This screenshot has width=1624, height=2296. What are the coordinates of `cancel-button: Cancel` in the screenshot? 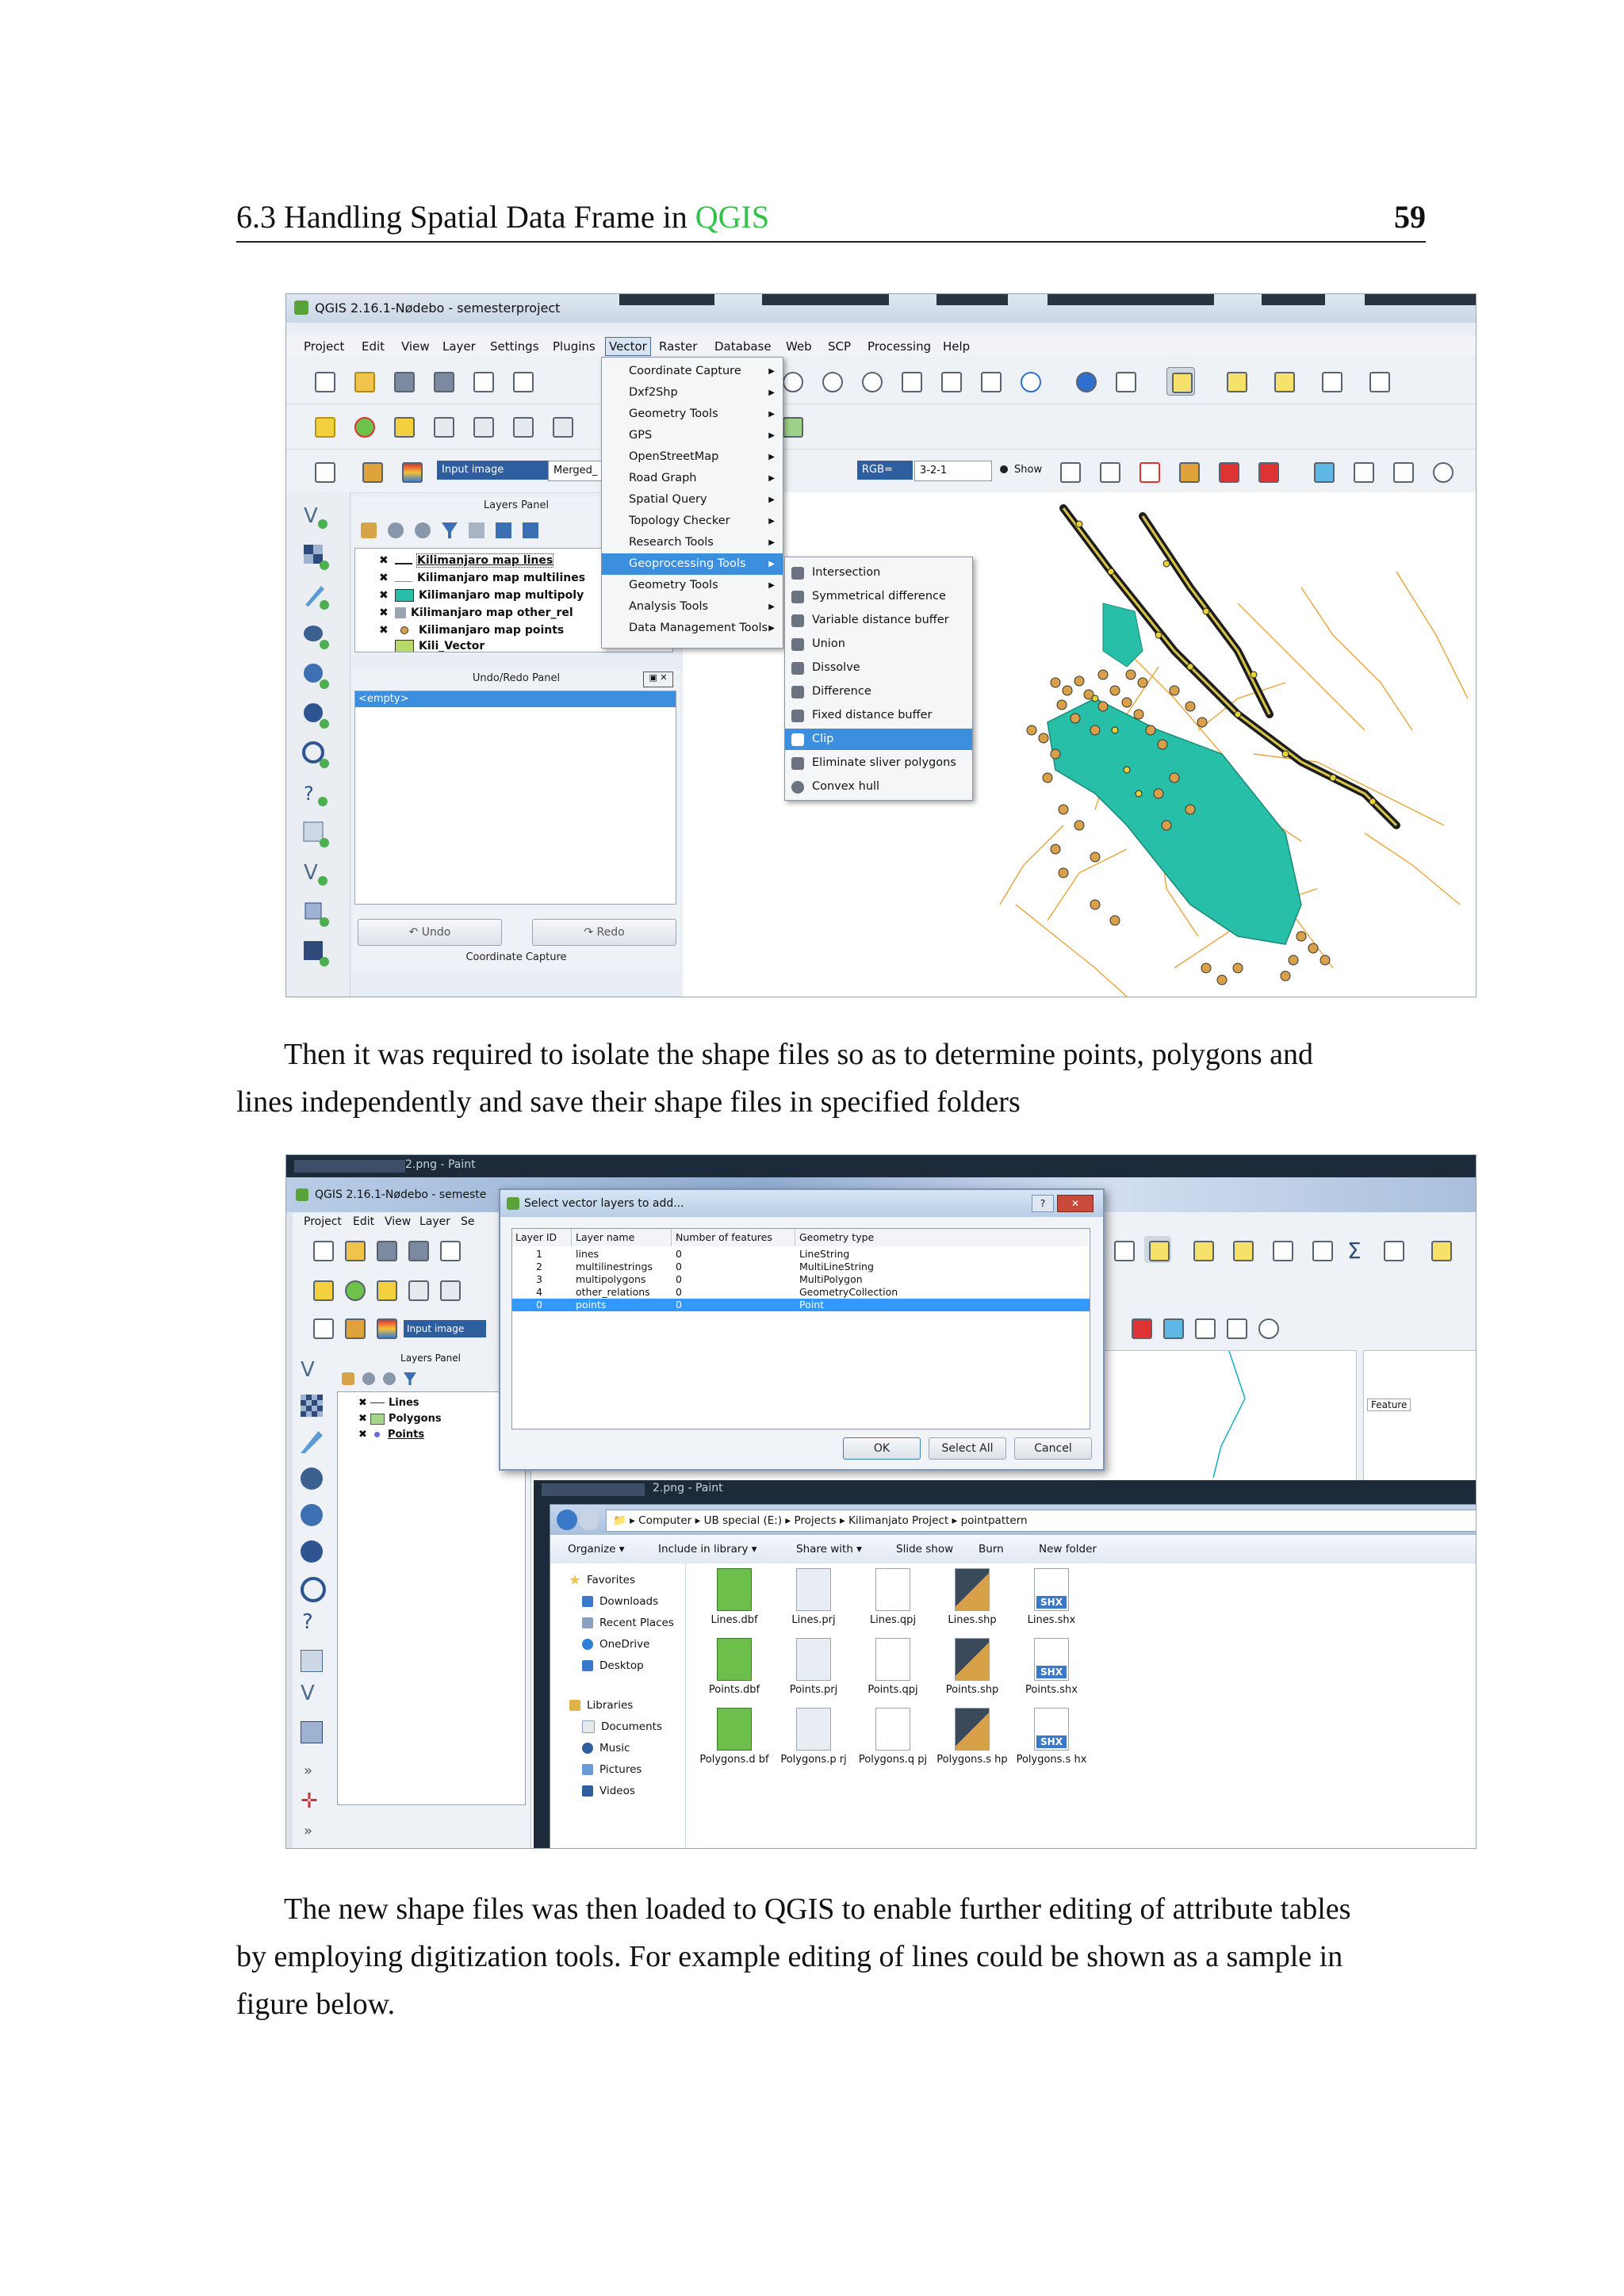 It's located at (1053, 1449).